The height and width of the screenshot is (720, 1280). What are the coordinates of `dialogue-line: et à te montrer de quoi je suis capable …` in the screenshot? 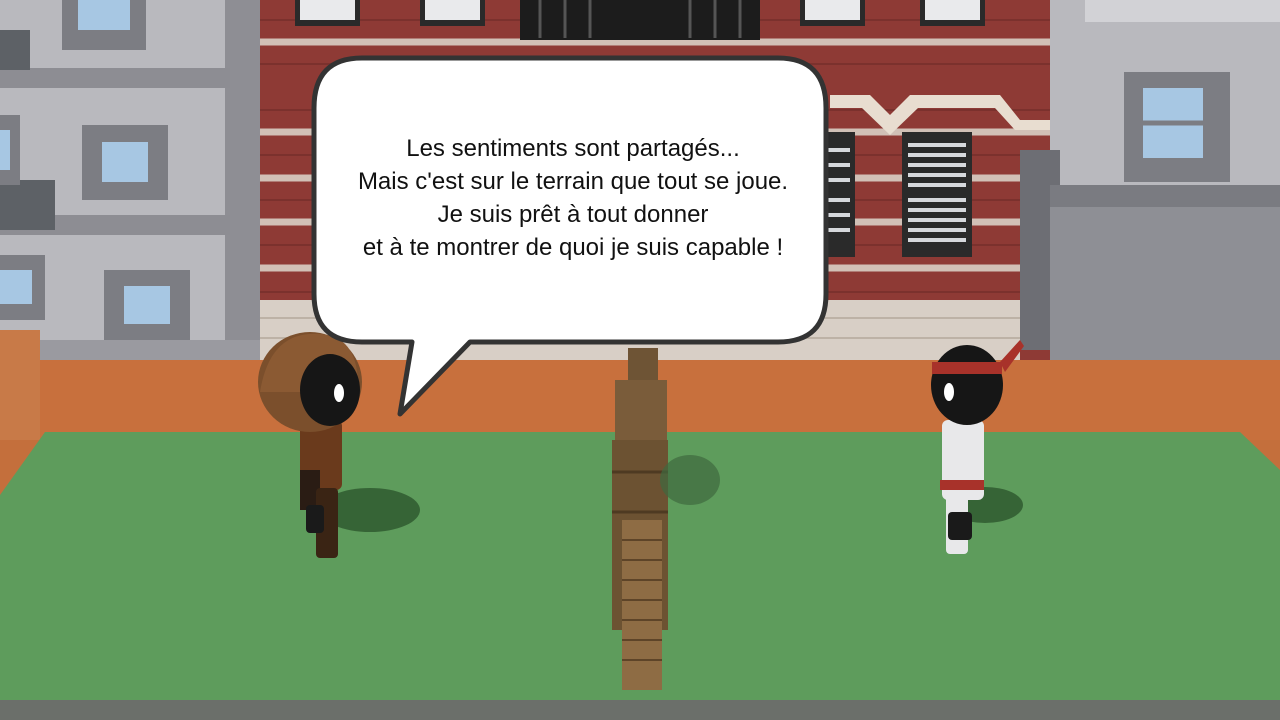 It's located at (573, 247).